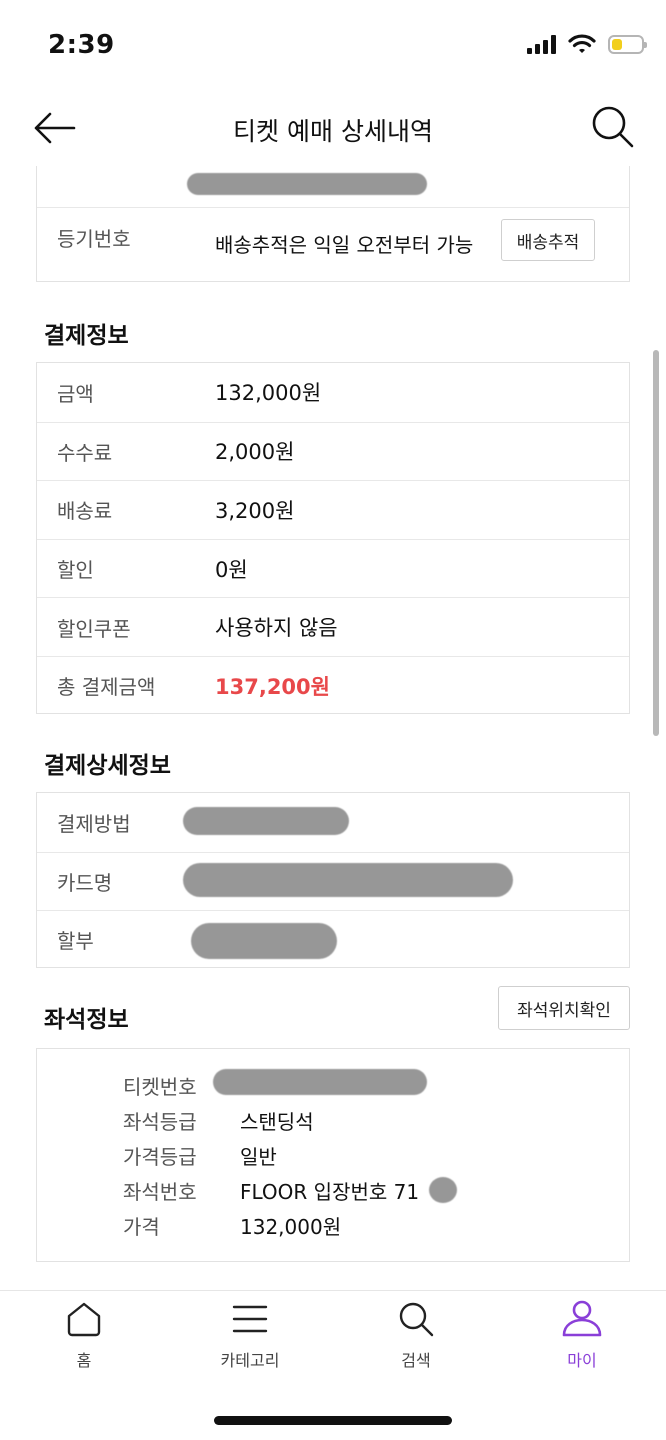 The height and width of the screenshot is (1440, 666). What do you see at coordinates (106, 687) in the screenshot?
I see `row-label: 총 결제금액` at bounding box center [106, 687].